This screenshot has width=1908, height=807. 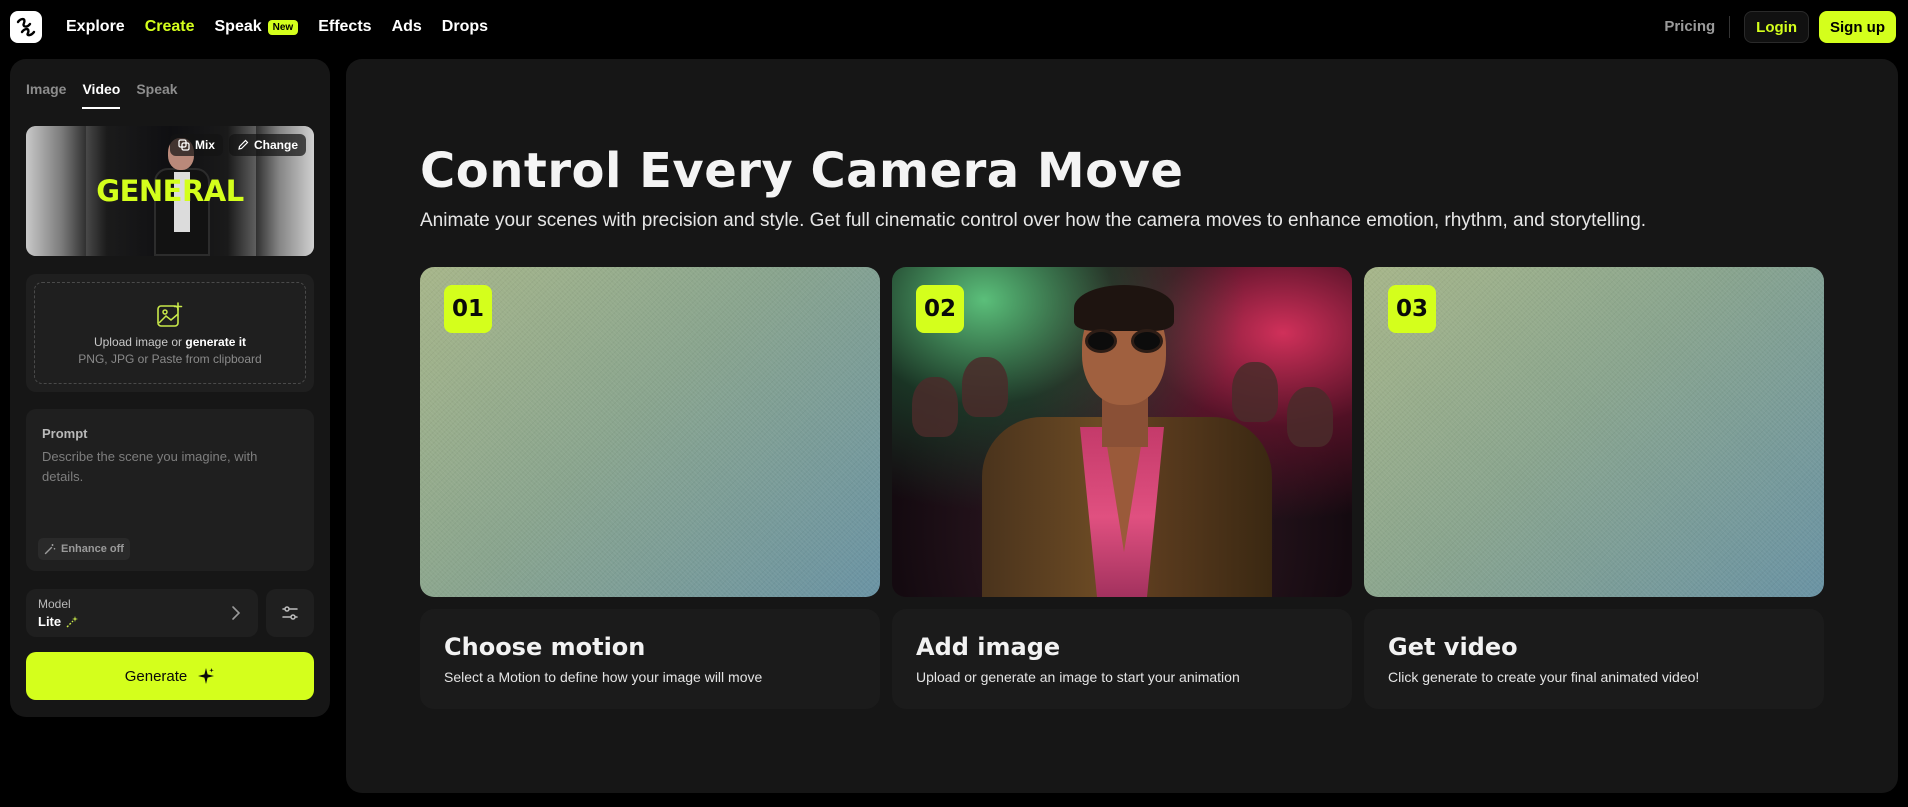 What do you see at coordinates (50, 549) in the screenshot?
I see `magic-wand-icon` at bounding box center [50, 549].